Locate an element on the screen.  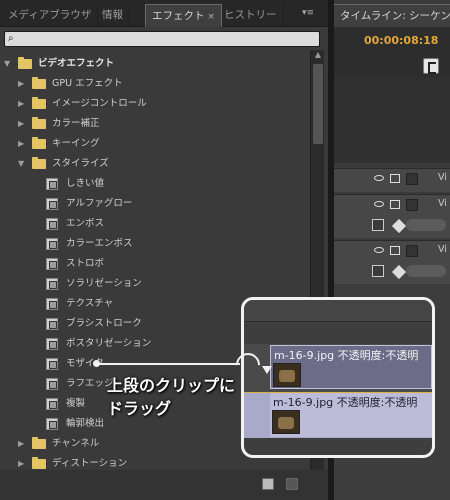
tree-folder: ▶ イメージコントロール is located at coordinates (154, 104).